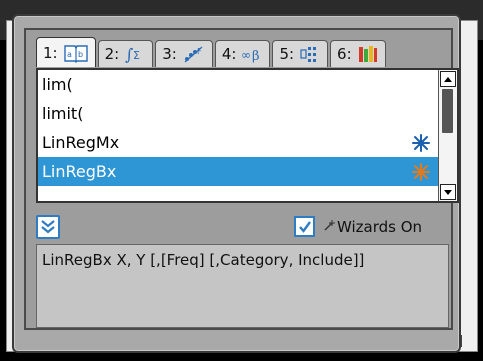  Describe the element at coordinates (247, 171) in the screenshot. I see `list-item-selected: LinRegBx` at that location.